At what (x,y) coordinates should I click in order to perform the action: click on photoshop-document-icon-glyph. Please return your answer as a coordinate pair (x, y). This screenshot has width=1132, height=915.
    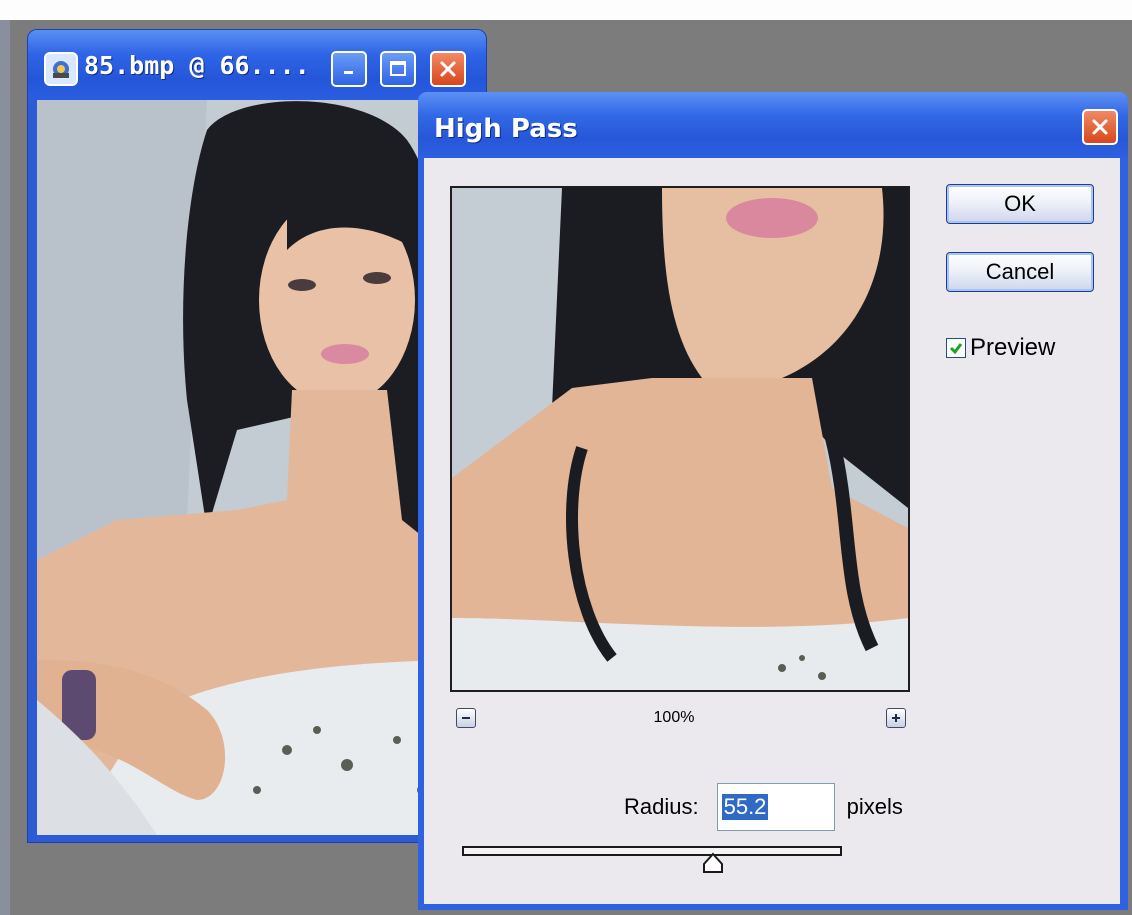
    Looking at the image, I should click on (61, 69).